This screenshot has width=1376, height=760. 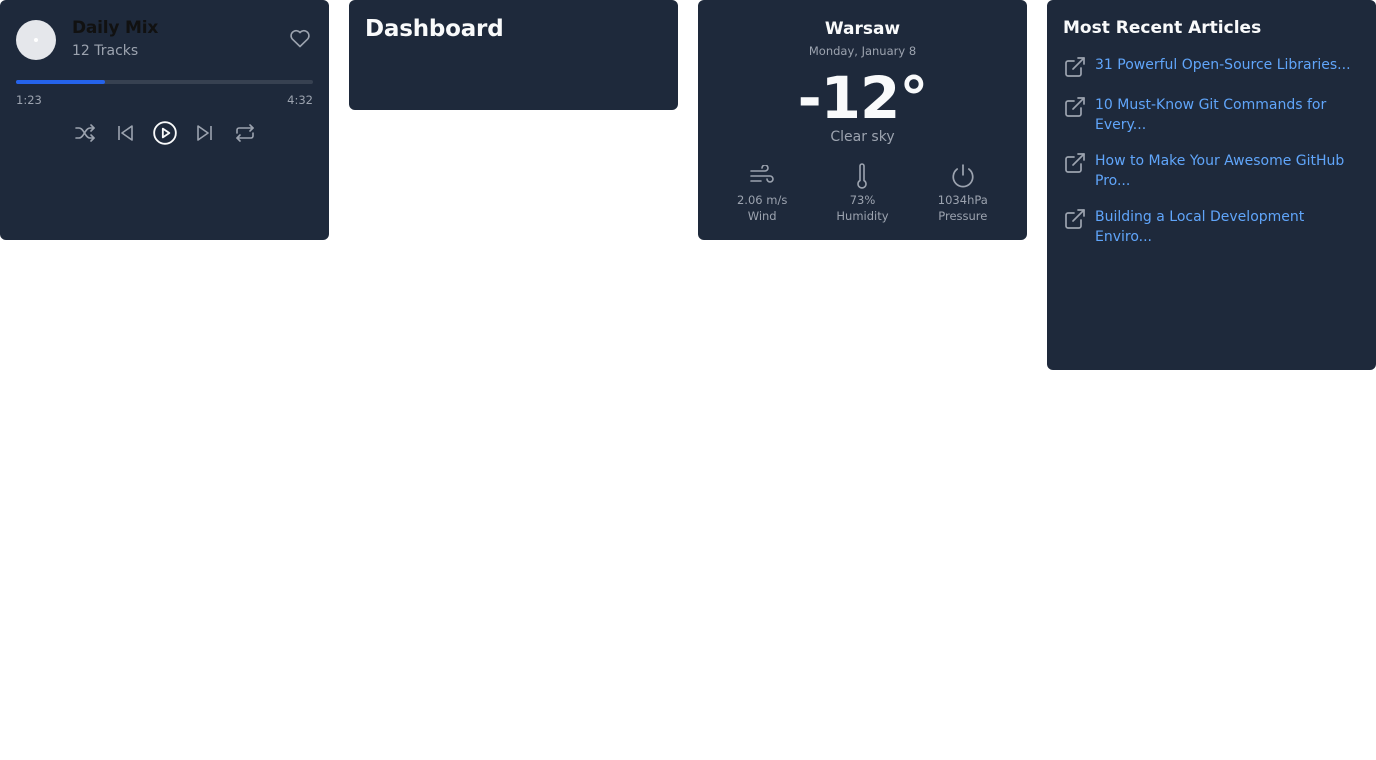 What do you see at coordinates (762, 174) in the screenshot?
I see `wind-icon` at bounding box center [762, 174].